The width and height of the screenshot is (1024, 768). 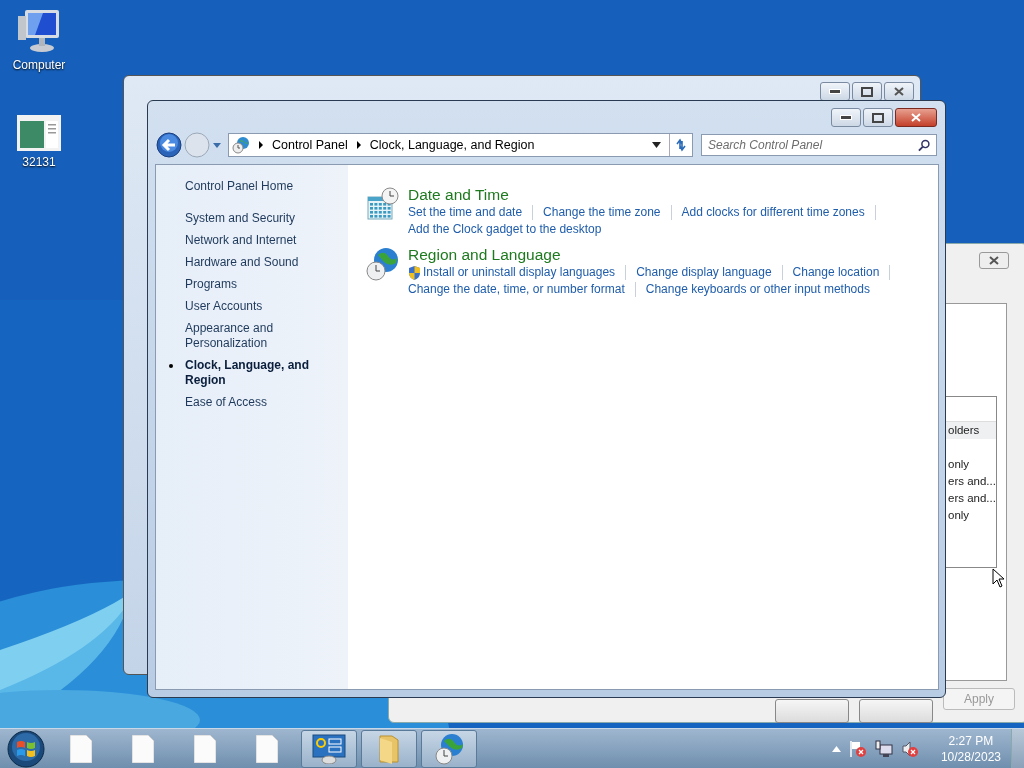 What do you see at coordinates (704, 272) in the screenshot?
I see `task-link: Change display language` at bounding box center [704, 272].